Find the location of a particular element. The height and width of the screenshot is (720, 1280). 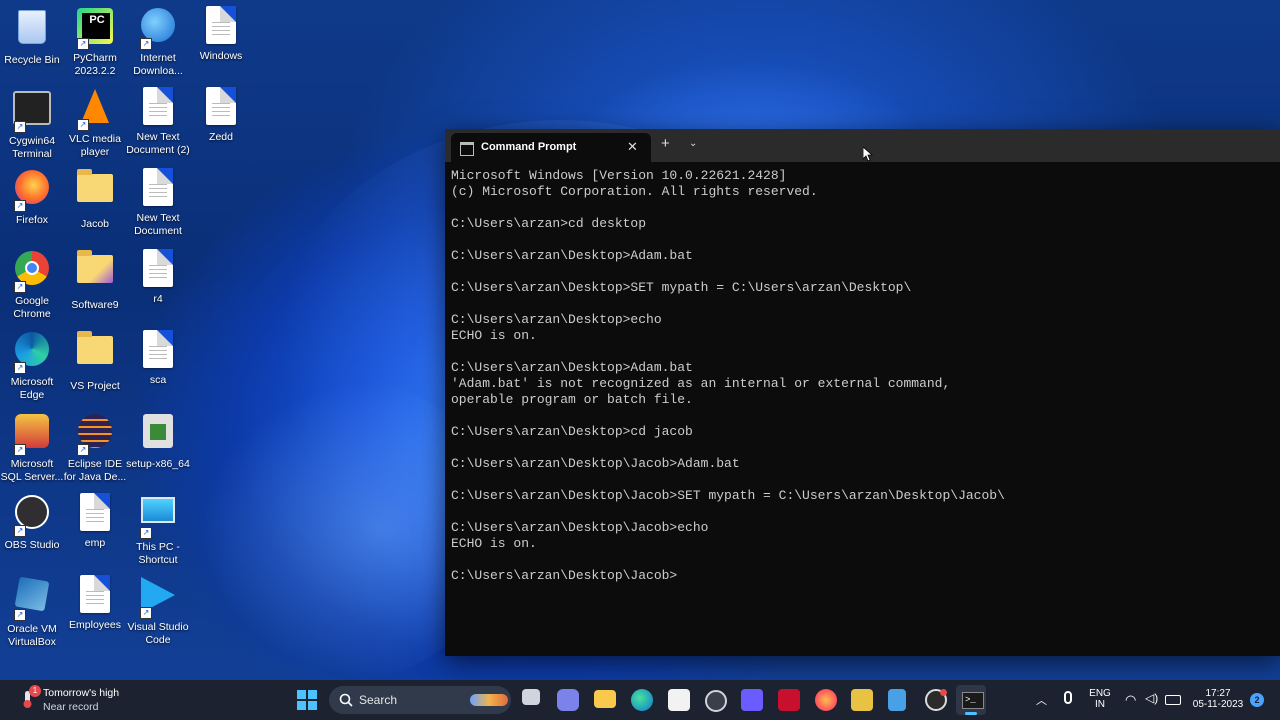

desktop-icon: ↗ Oracle VM VirtualBox is located at coordinates (32, 612).